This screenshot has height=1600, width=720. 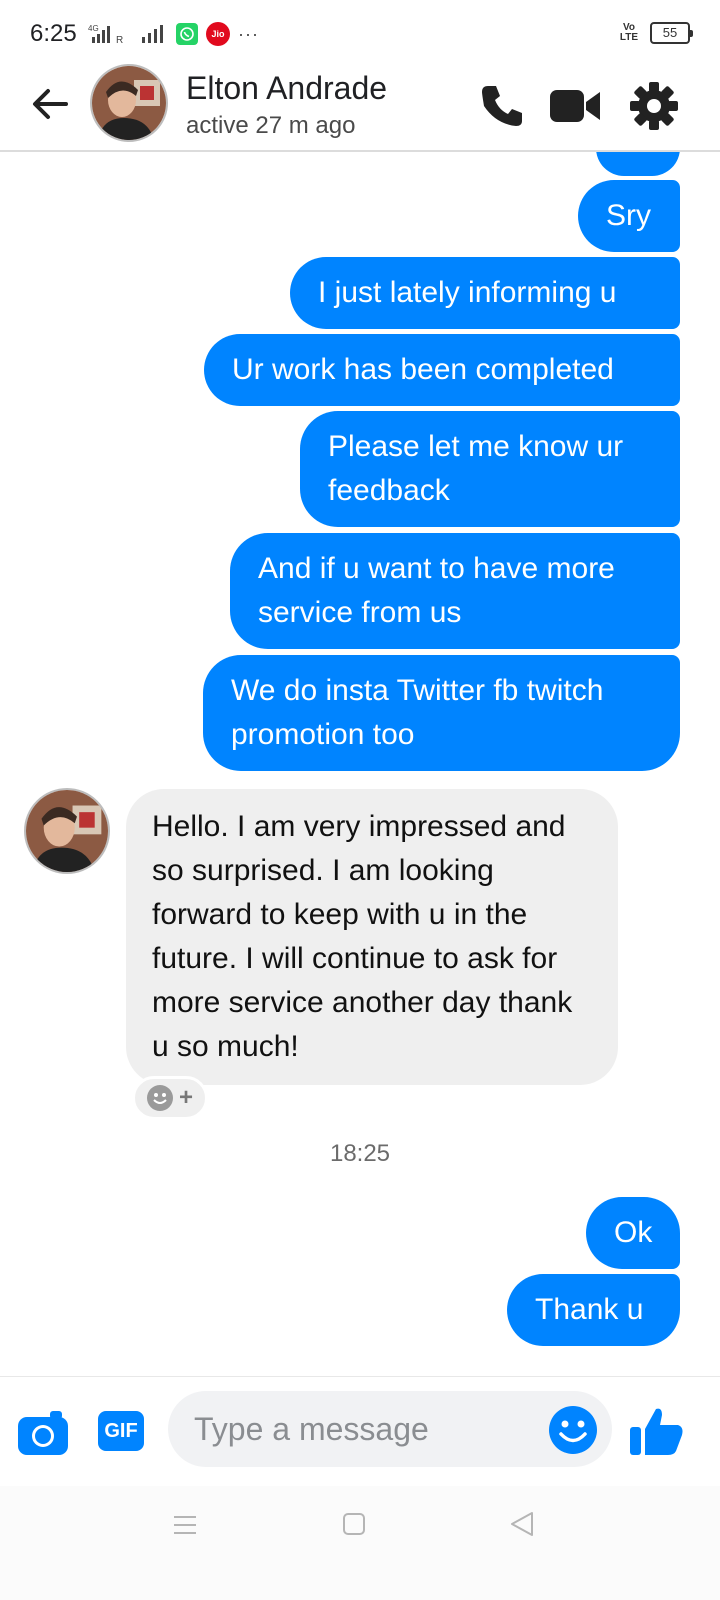 What do you see at coordinates (354, 1524) in the screenshot?
I see `home-square-icon` at bounding box center [354, 1524].